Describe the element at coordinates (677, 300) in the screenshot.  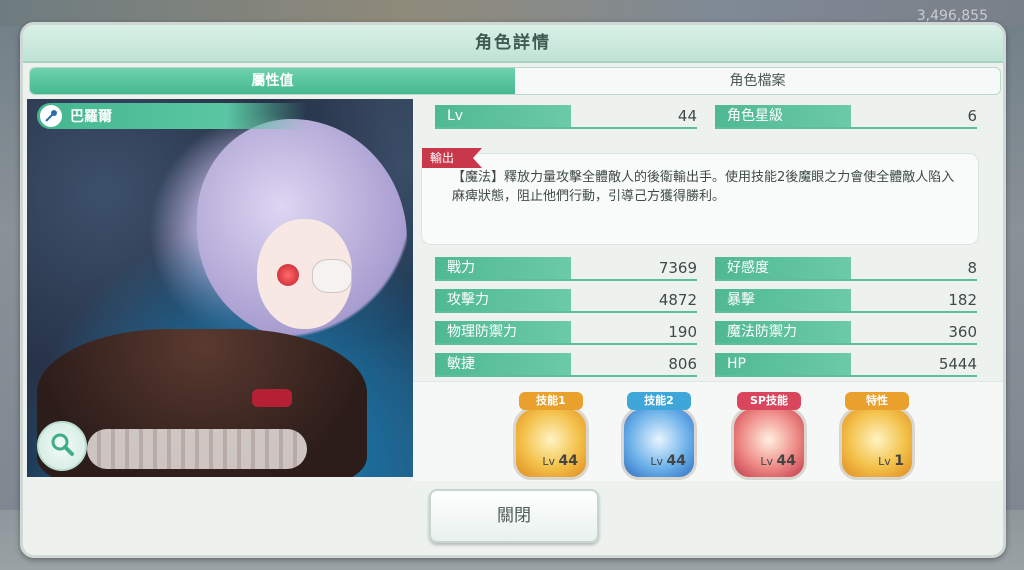
I see `stat-value: 4872` at that location.